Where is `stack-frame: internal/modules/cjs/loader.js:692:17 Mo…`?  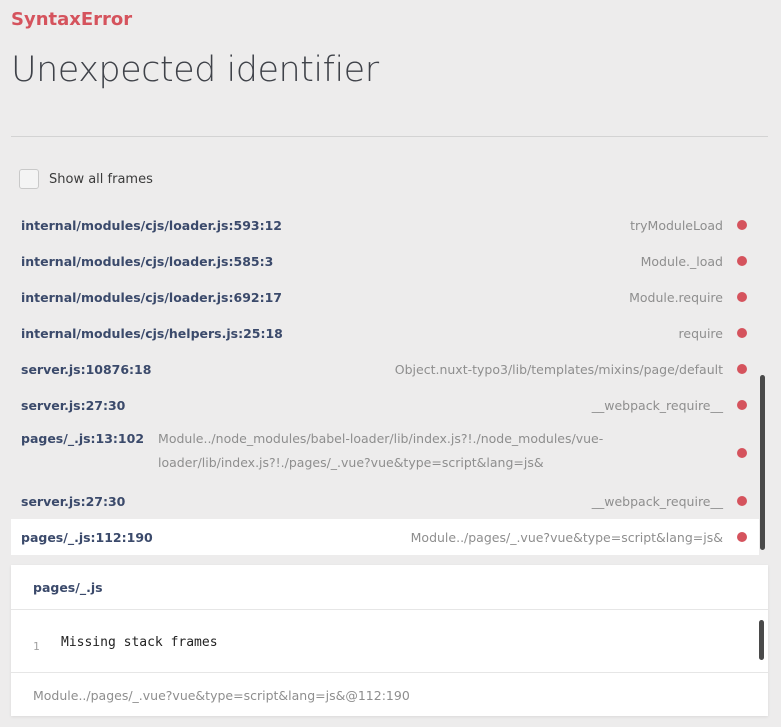 stack-frame: internal/modules/cjs/loader.js:692:17 Mo… is located at coordinates (385, 297).